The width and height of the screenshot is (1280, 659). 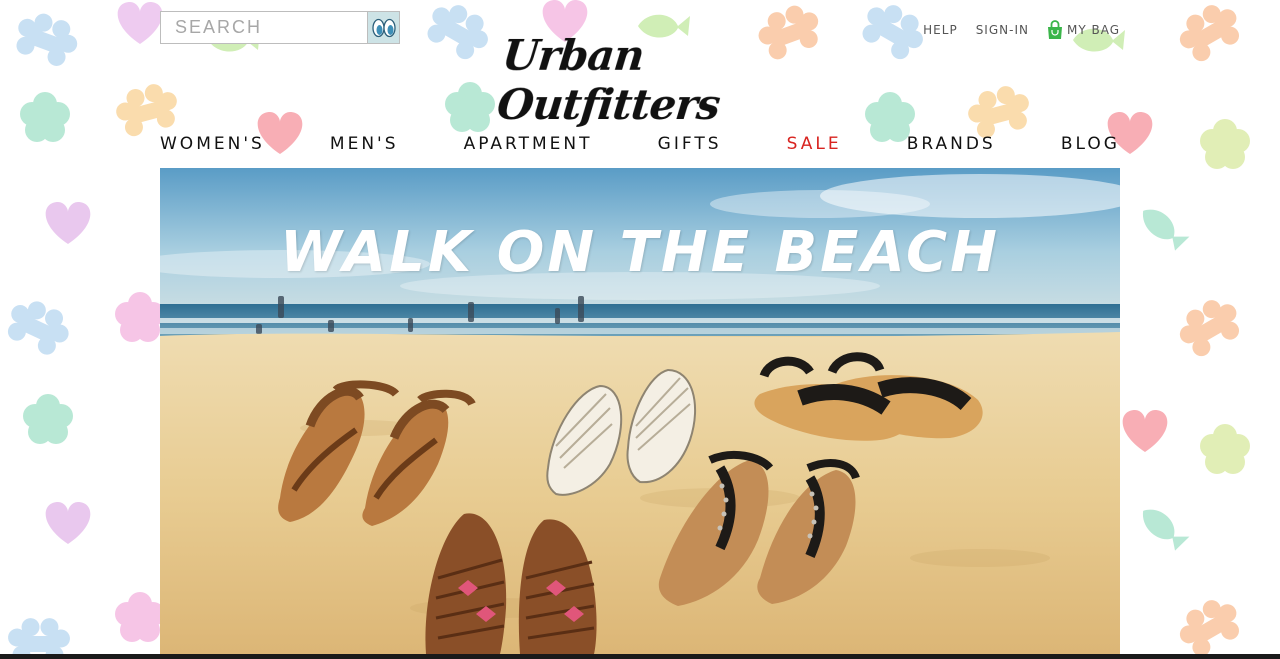 I want to click on nav-blog: BLOG, so click(x=1090, y=144).